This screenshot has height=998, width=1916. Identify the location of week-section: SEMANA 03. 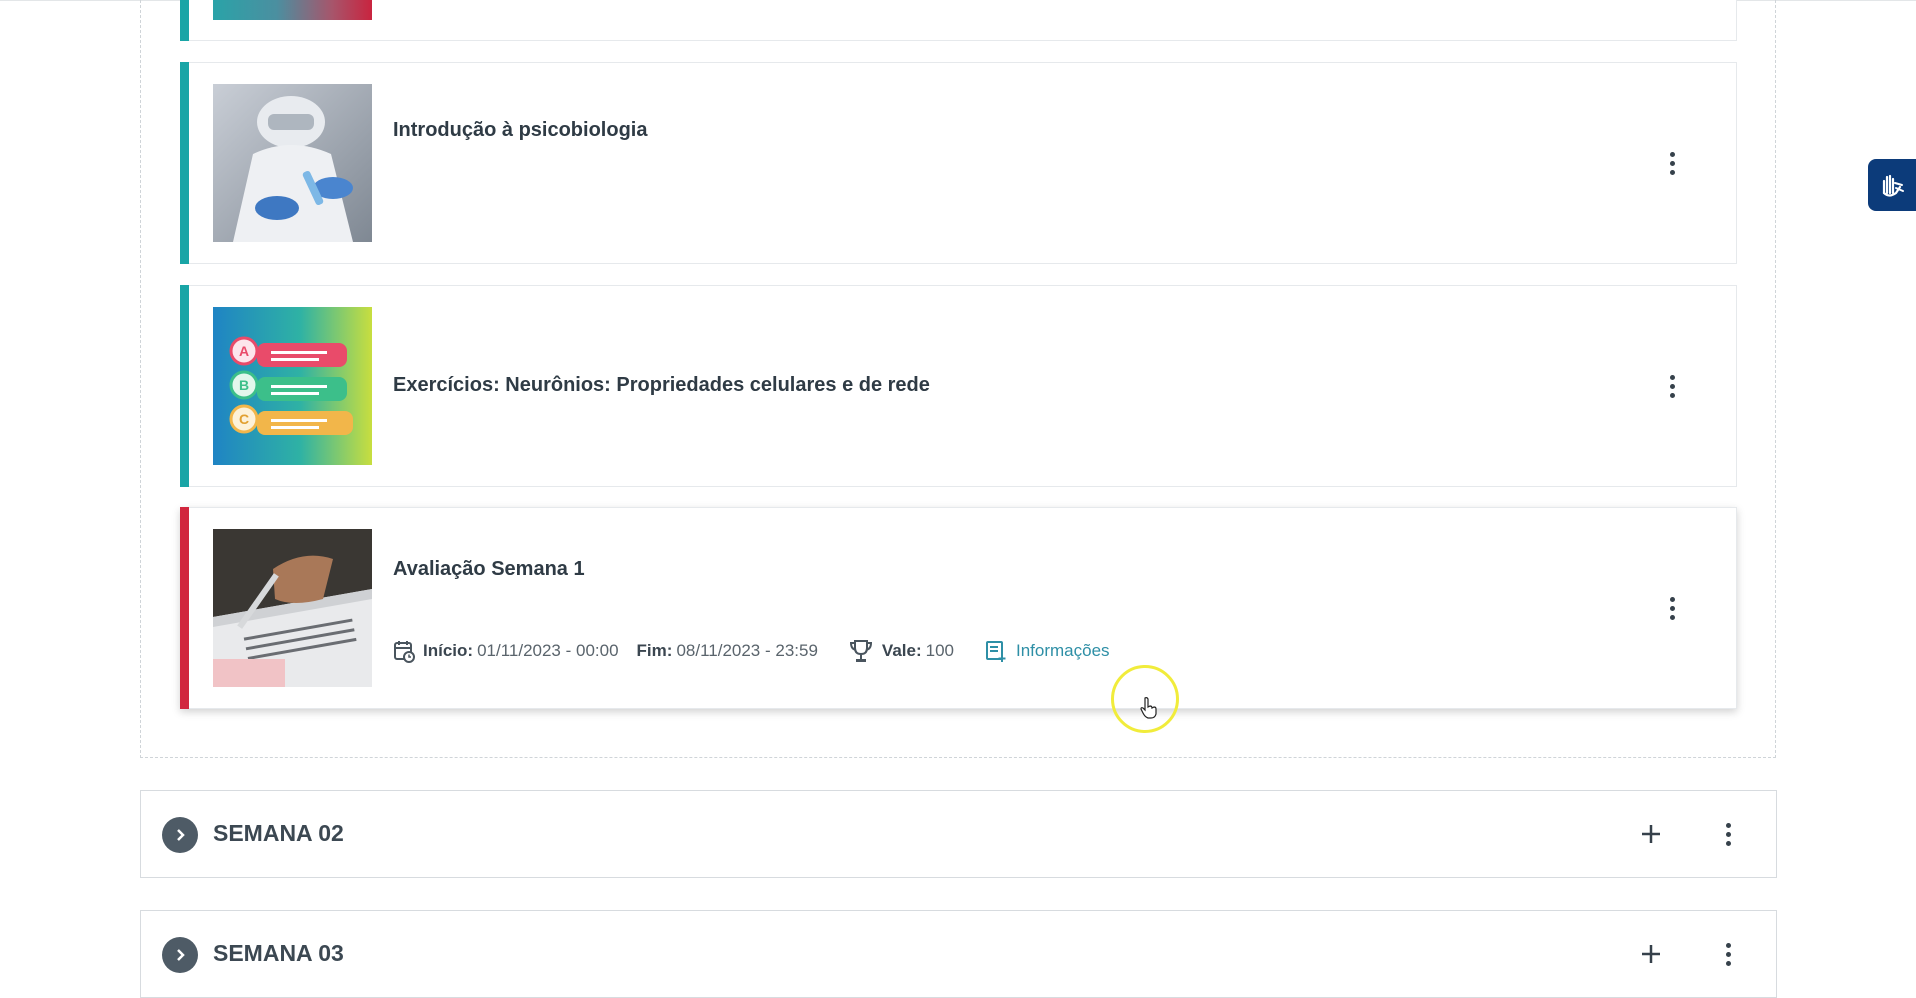
(958, 954).